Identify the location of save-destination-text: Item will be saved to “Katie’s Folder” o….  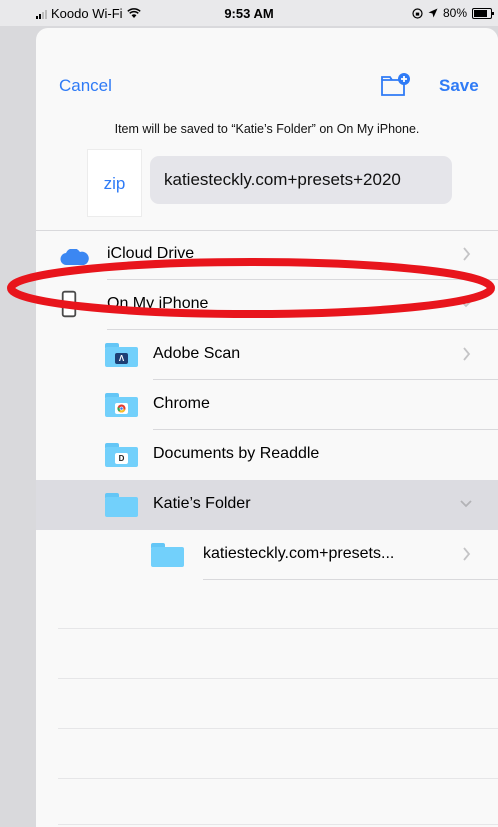
(267, 129).